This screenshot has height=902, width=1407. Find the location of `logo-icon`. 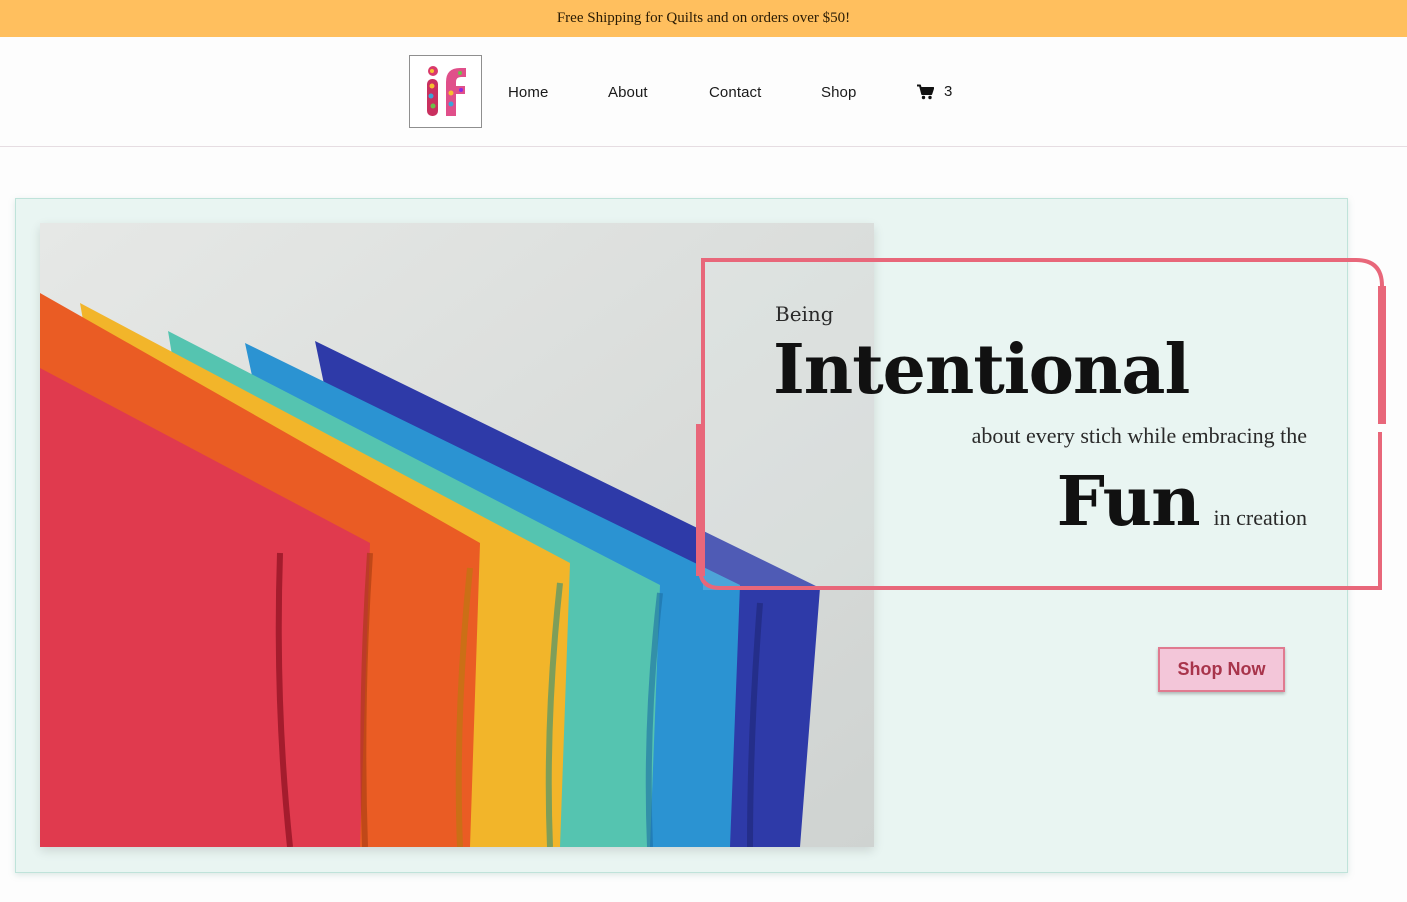

logo-icon is located at coordinates (446, 91).